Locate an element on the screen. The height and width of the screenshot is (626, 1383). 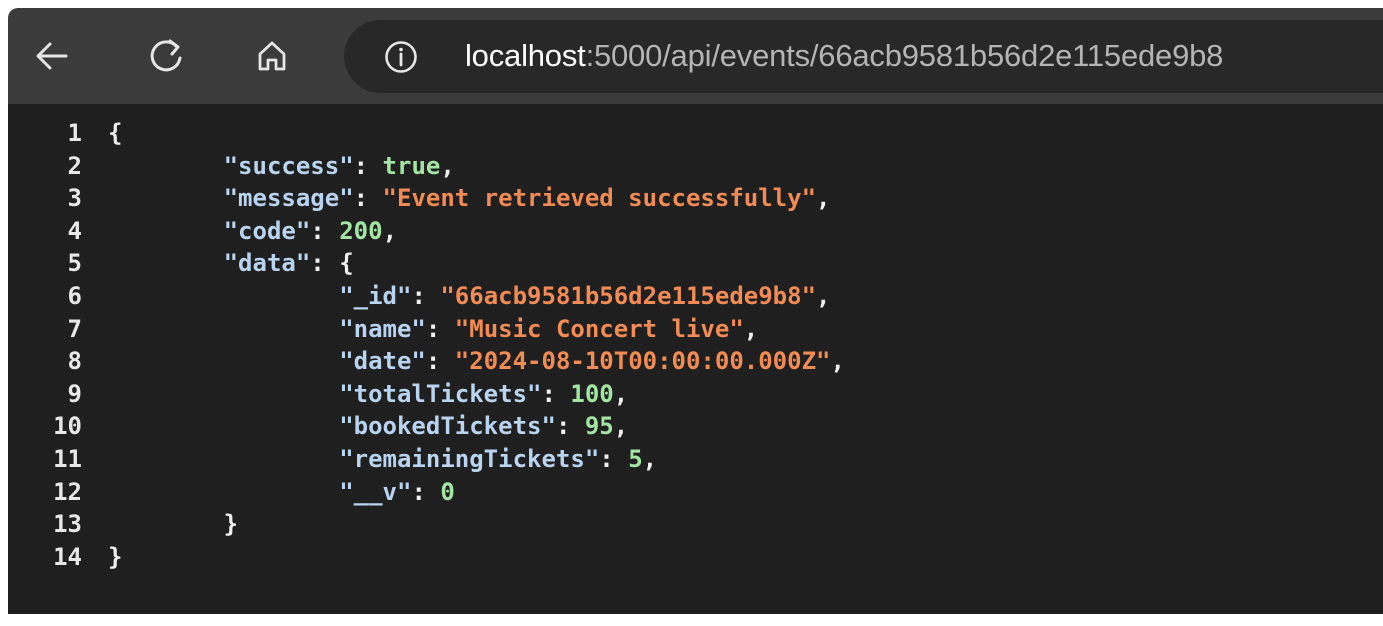
open-brace: { is located at coordinates (115, 133).